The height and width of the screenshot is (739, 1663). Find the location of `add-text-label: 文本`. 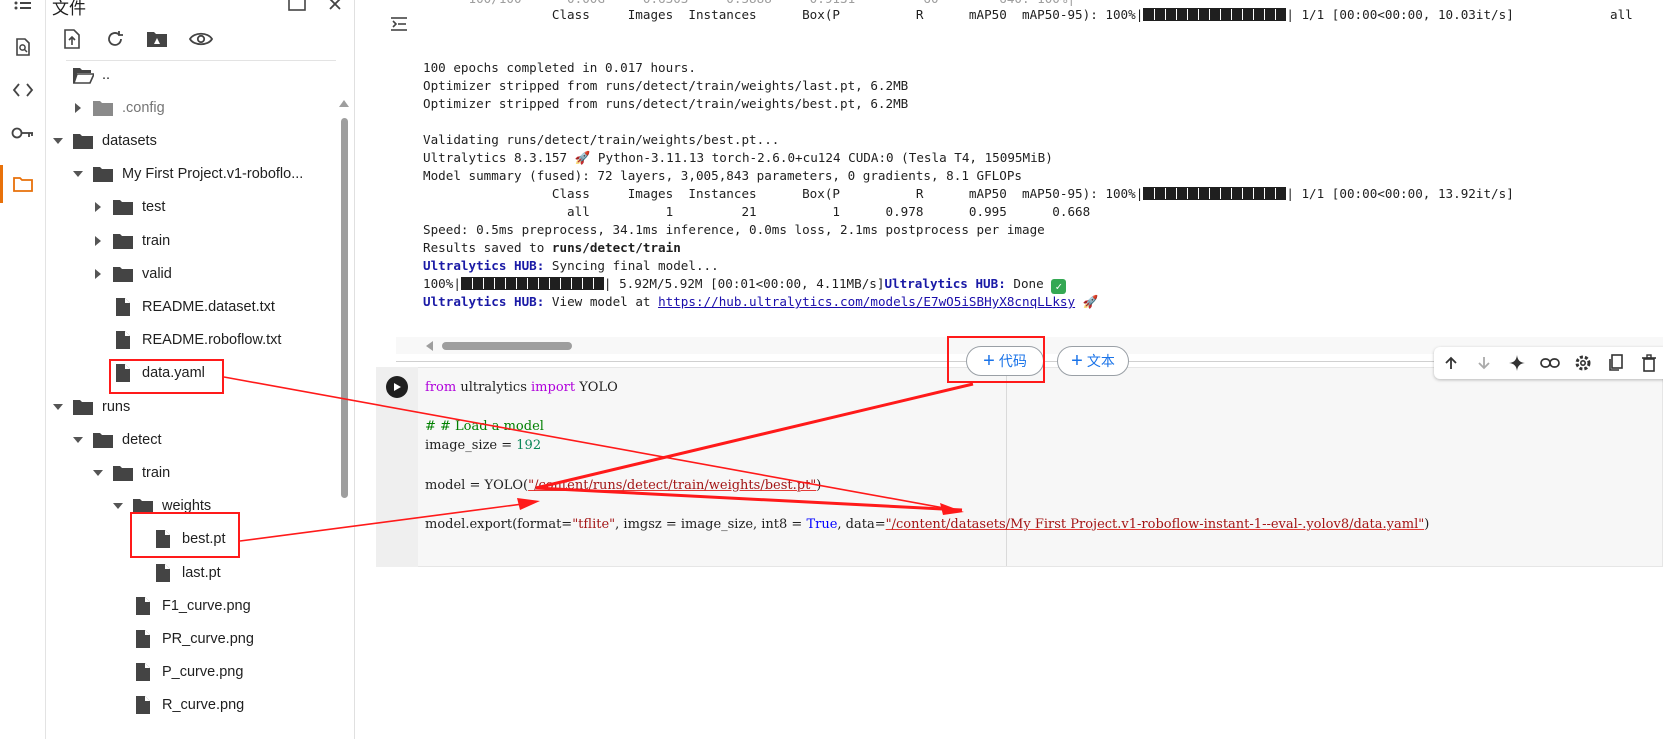

add-text-label: 文本 is located at coordinates (1100, 361).